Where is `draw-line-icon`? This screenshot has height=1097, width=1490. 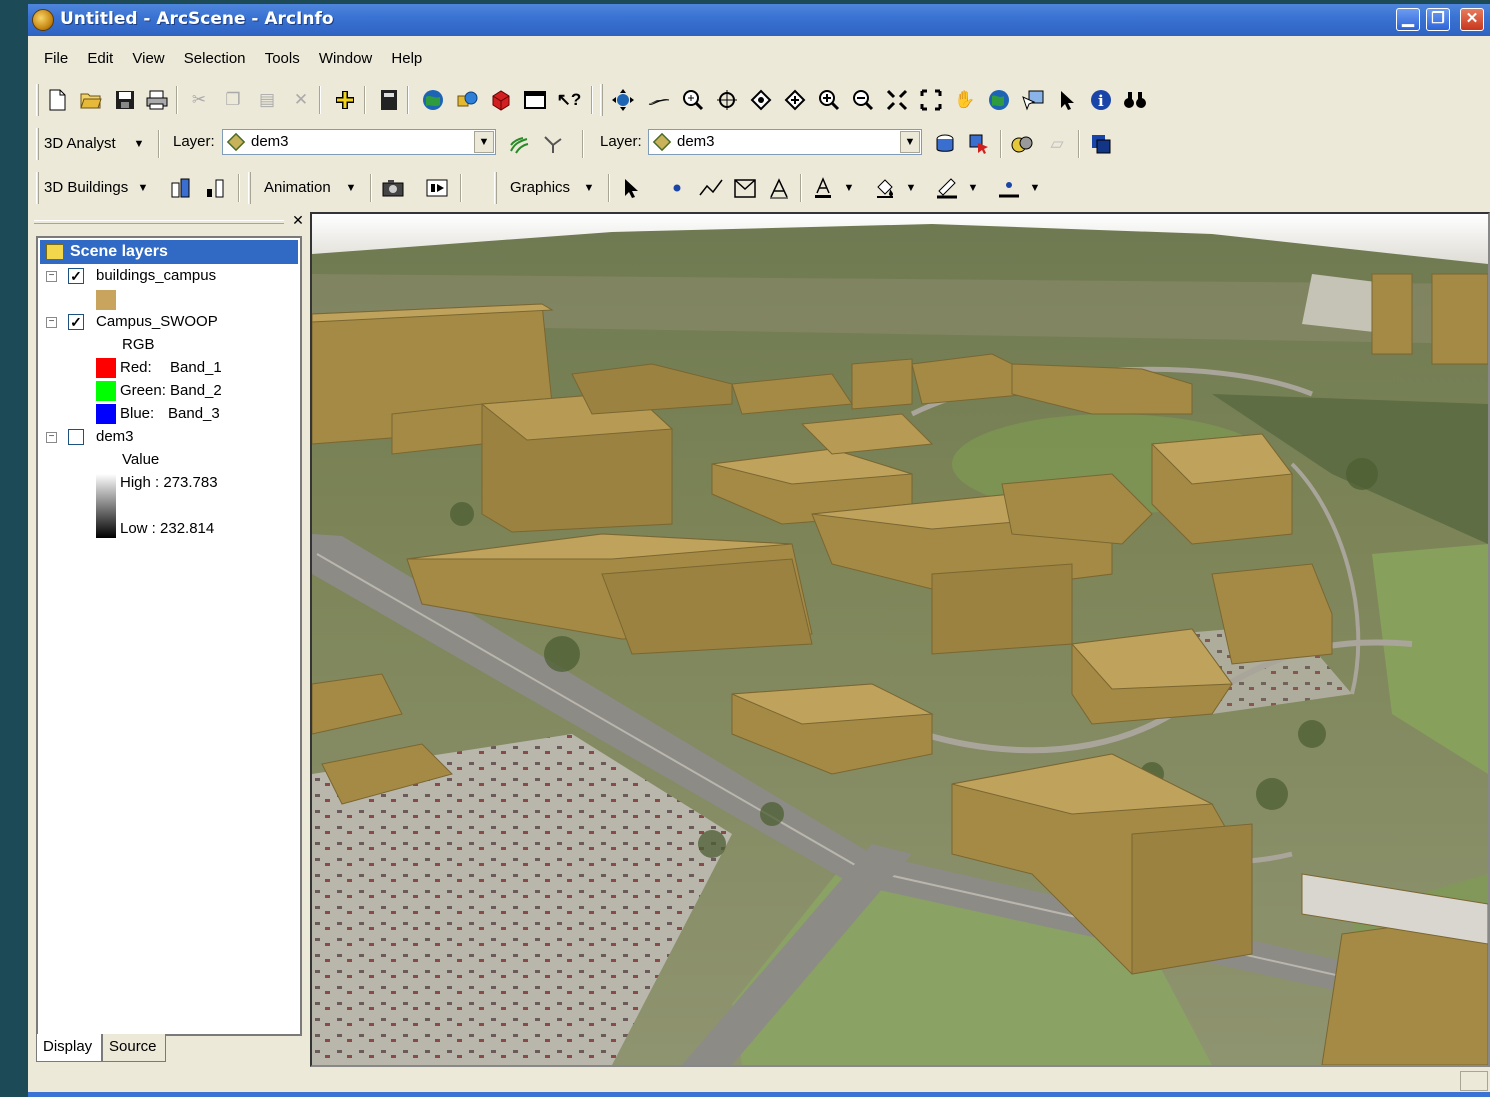
draw-line-icon is located at coordinates (711, 188).